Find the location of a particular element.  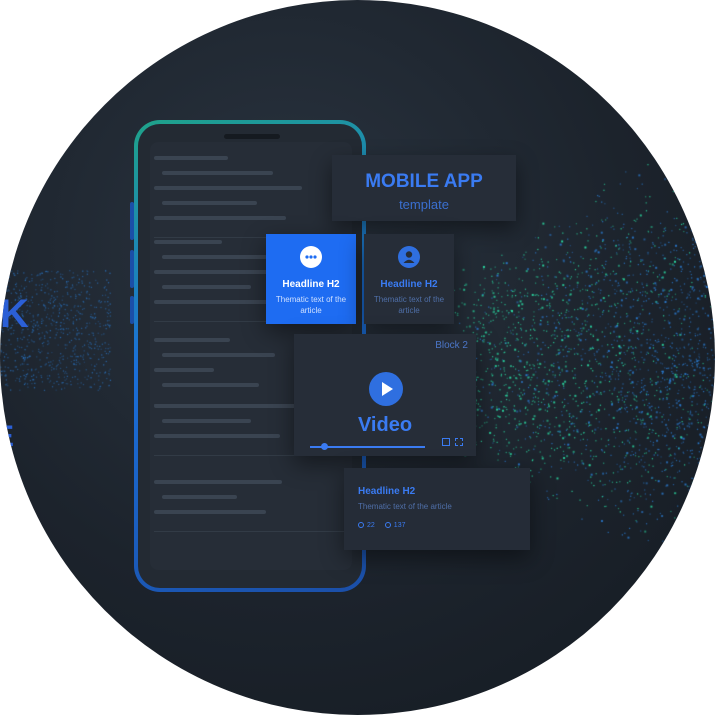

article-text: Thematic text of the article is located at coordinates (405, 506).